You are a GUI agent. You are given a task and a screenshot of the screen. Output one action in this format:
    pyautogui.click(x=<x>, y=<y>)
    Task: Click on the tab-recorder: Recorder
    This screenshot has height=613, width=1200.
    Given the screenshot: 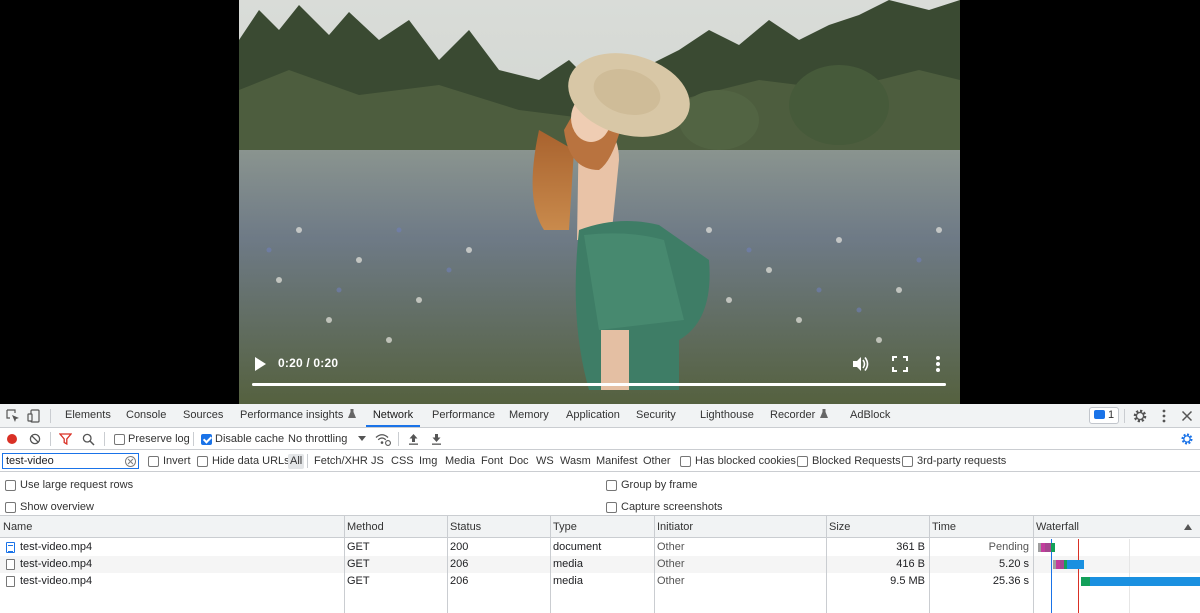 What is the action you would take?
    pyautogui.click(x=799, y=415)
    